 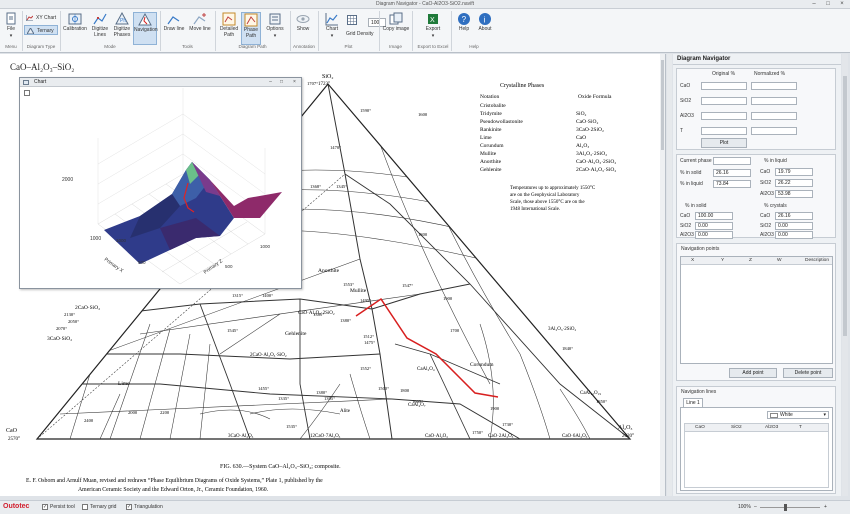 I want to click on check-icon: ✓, so click(x=45, y=507).